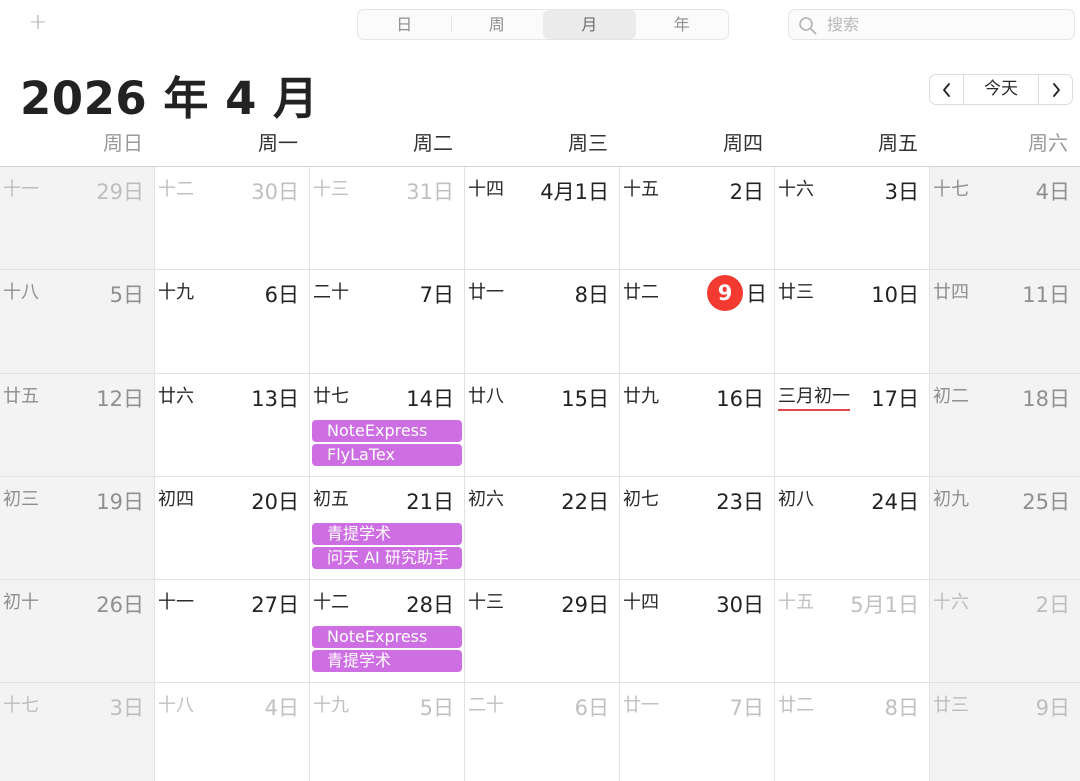  I want to click on day-cell: 十六 3日, so click(852, 218).